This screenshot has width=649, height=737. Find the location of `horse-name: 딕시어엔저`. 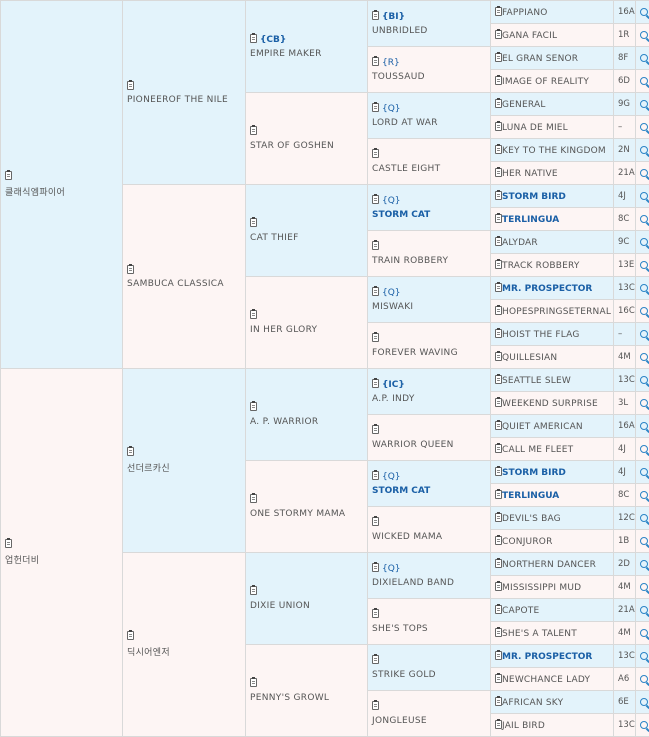

horse-name: 딕시어엔저 is located at coordinates (184, 651).